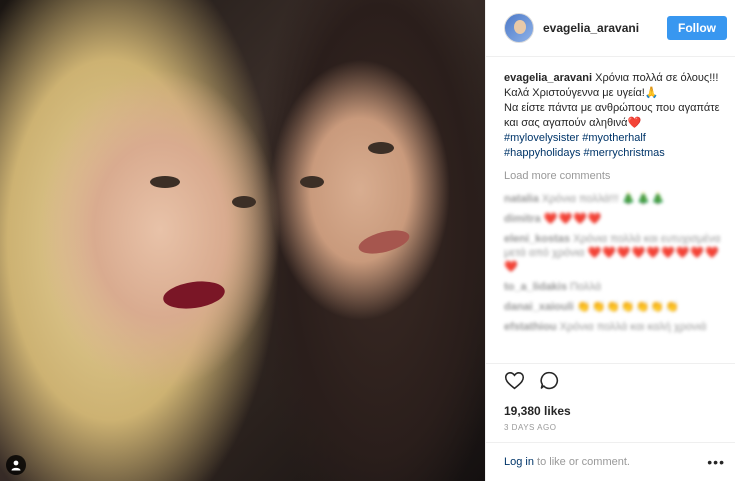  I want to click on avatar, so click(519, 28).